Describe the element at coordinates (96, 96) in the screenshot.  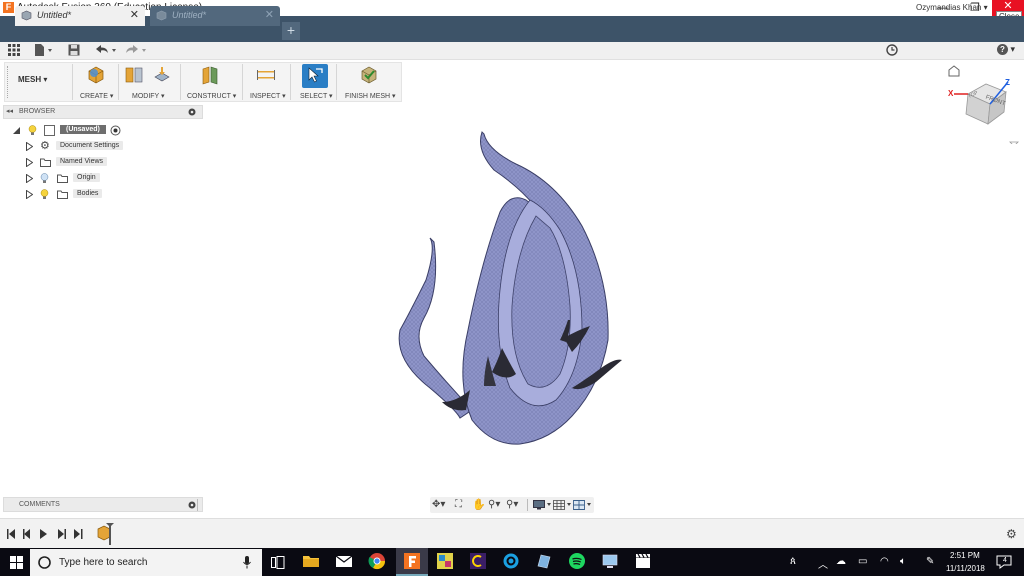
I see `create-menu: CREATE ▾` at that location.